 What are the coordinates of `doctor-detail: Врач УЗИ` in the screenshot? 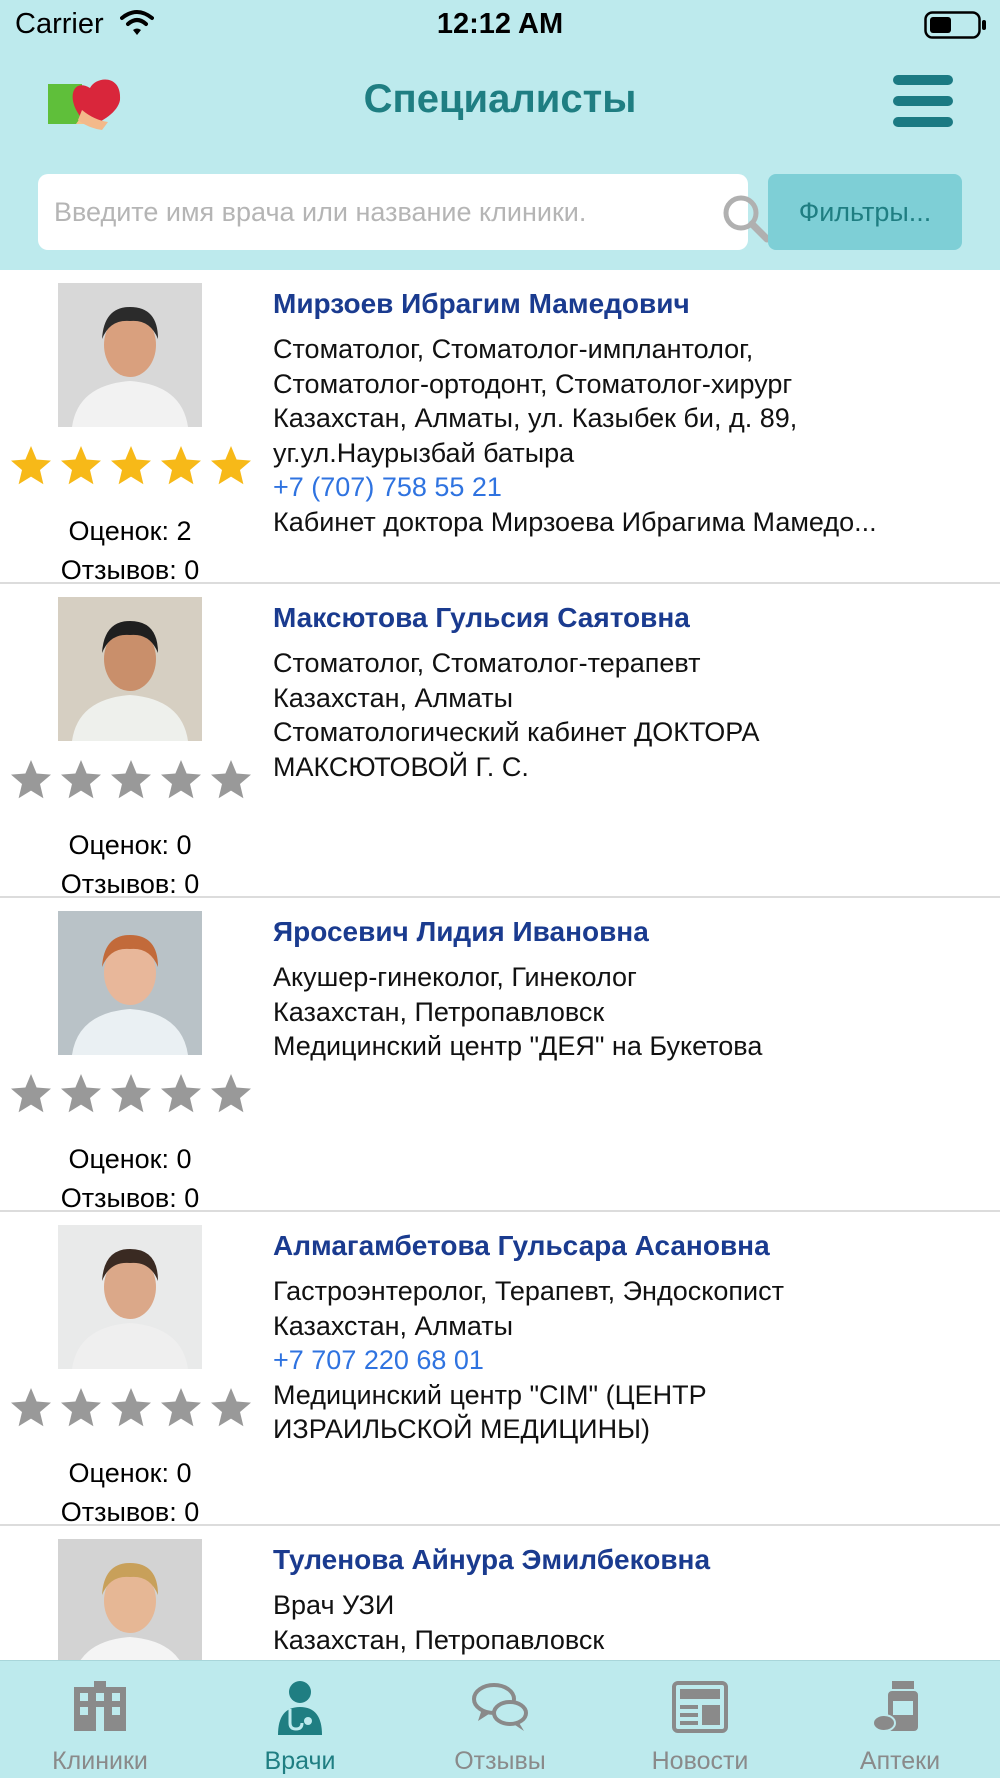 It's located at (334, 1605).